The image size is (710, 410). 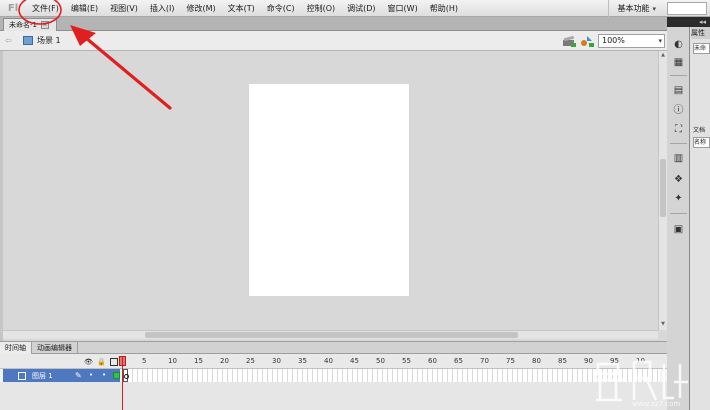 I want to click on edit-scene-icon, so click(x=569, y=41).